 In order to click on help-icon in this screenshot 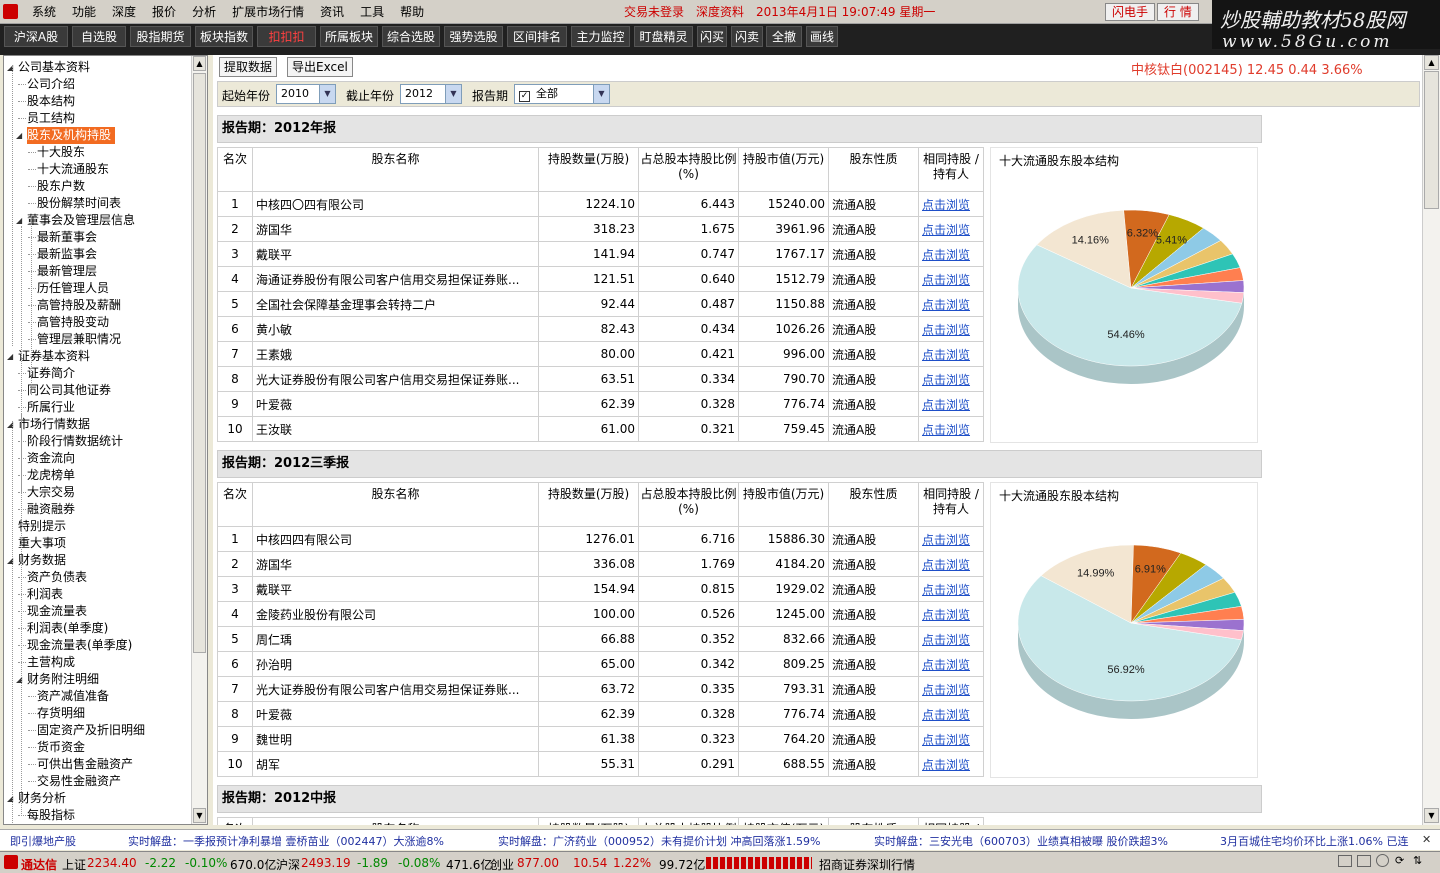, I will do `click(1382, 860)`.